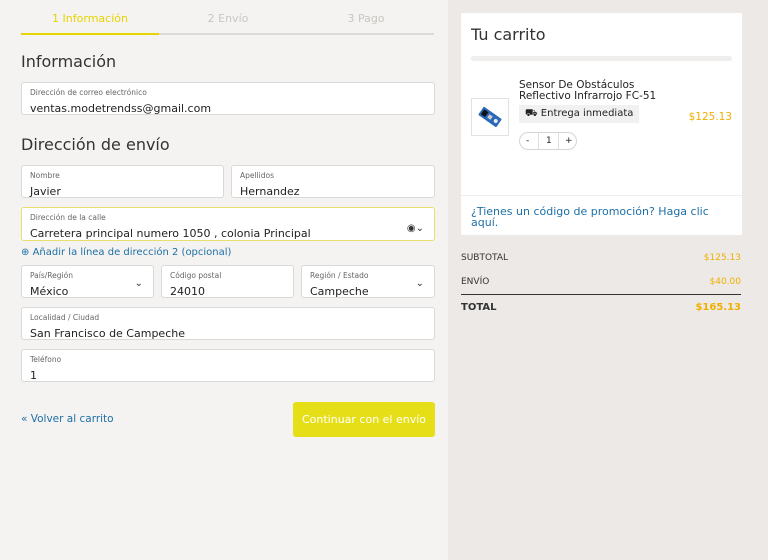 The image size is (768, 560). I want to click on promo-divider, so click(601, 195).